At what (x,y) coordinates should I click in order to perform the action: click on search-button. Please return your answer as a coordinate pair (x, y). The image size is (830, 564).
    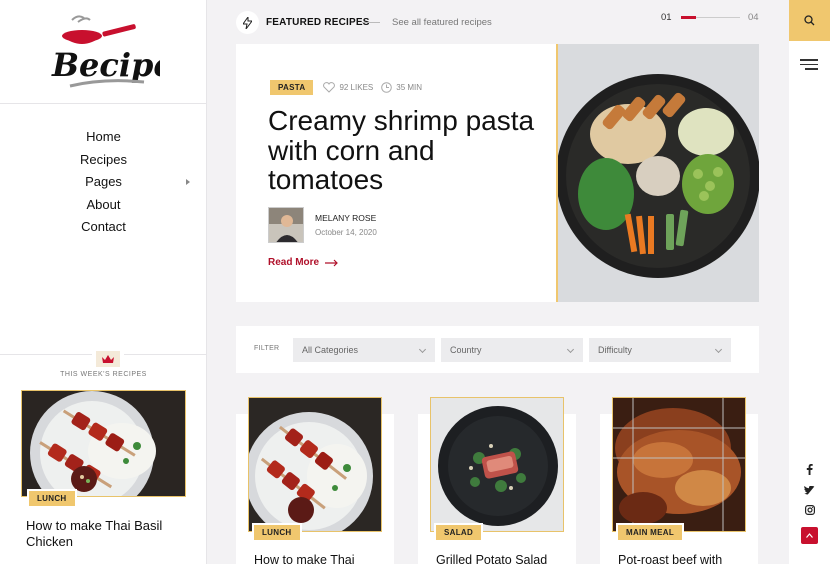
    Looking at the image, I should click on (809, 20).